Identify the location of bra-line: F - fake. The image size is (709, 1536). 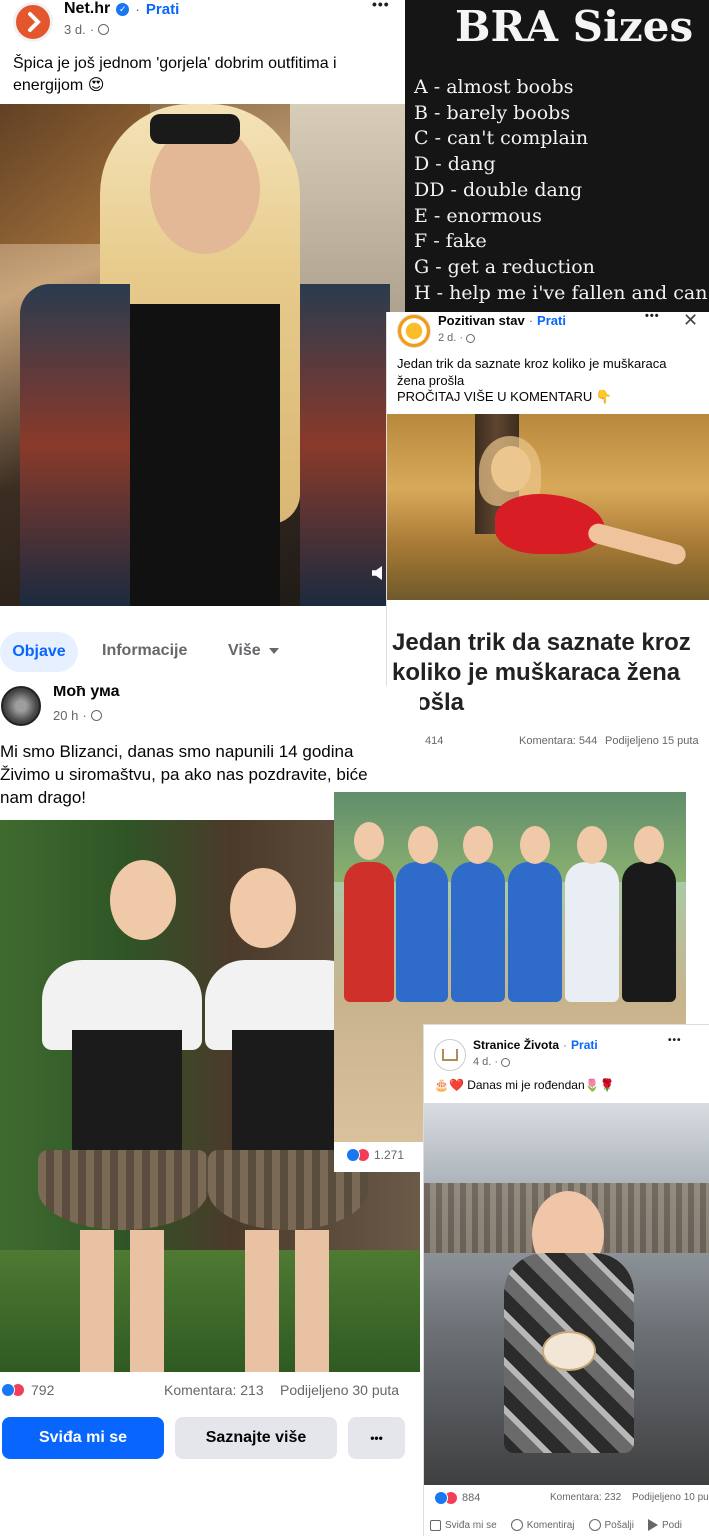
(450, 241).